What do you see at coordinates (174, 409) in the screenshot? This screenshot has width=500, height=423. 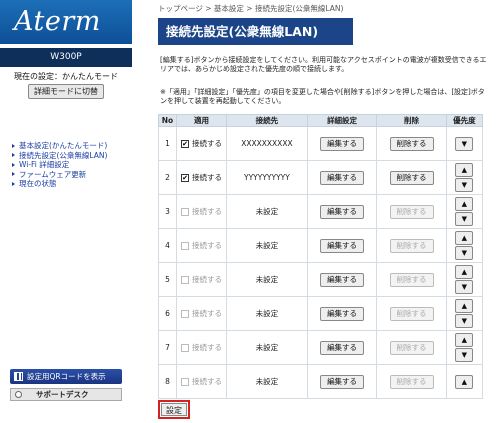 I see `set-button: 設定` at bounding box center [174, 409].